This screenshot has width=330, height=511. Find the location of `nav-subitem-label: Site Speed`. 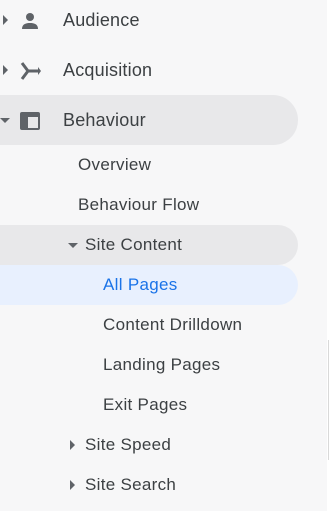

nav-subitem-label: Site Speed is located at coordinates (128, 444).